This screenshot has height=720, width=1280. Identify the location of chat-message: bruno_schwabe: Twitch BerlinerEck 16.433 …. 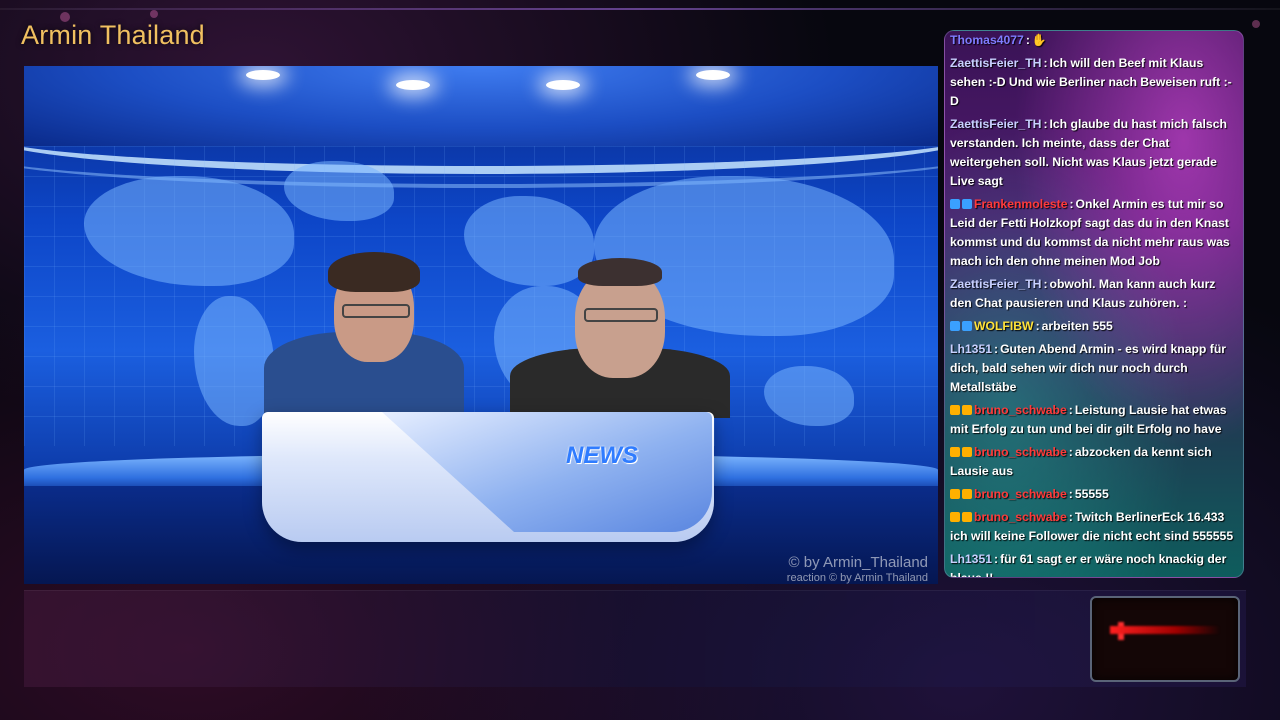
(1093, 527).